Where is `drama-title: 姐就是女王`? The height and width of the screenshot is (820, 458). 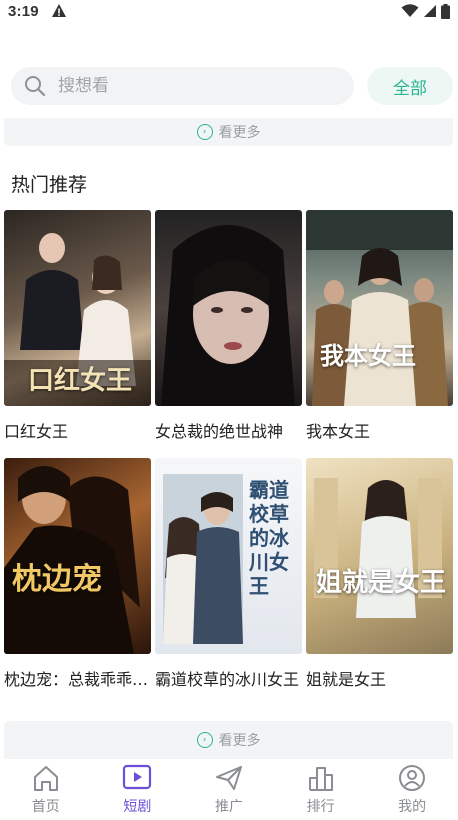 drama-title: 姐就是女王 is located at coordinates (346, 679).